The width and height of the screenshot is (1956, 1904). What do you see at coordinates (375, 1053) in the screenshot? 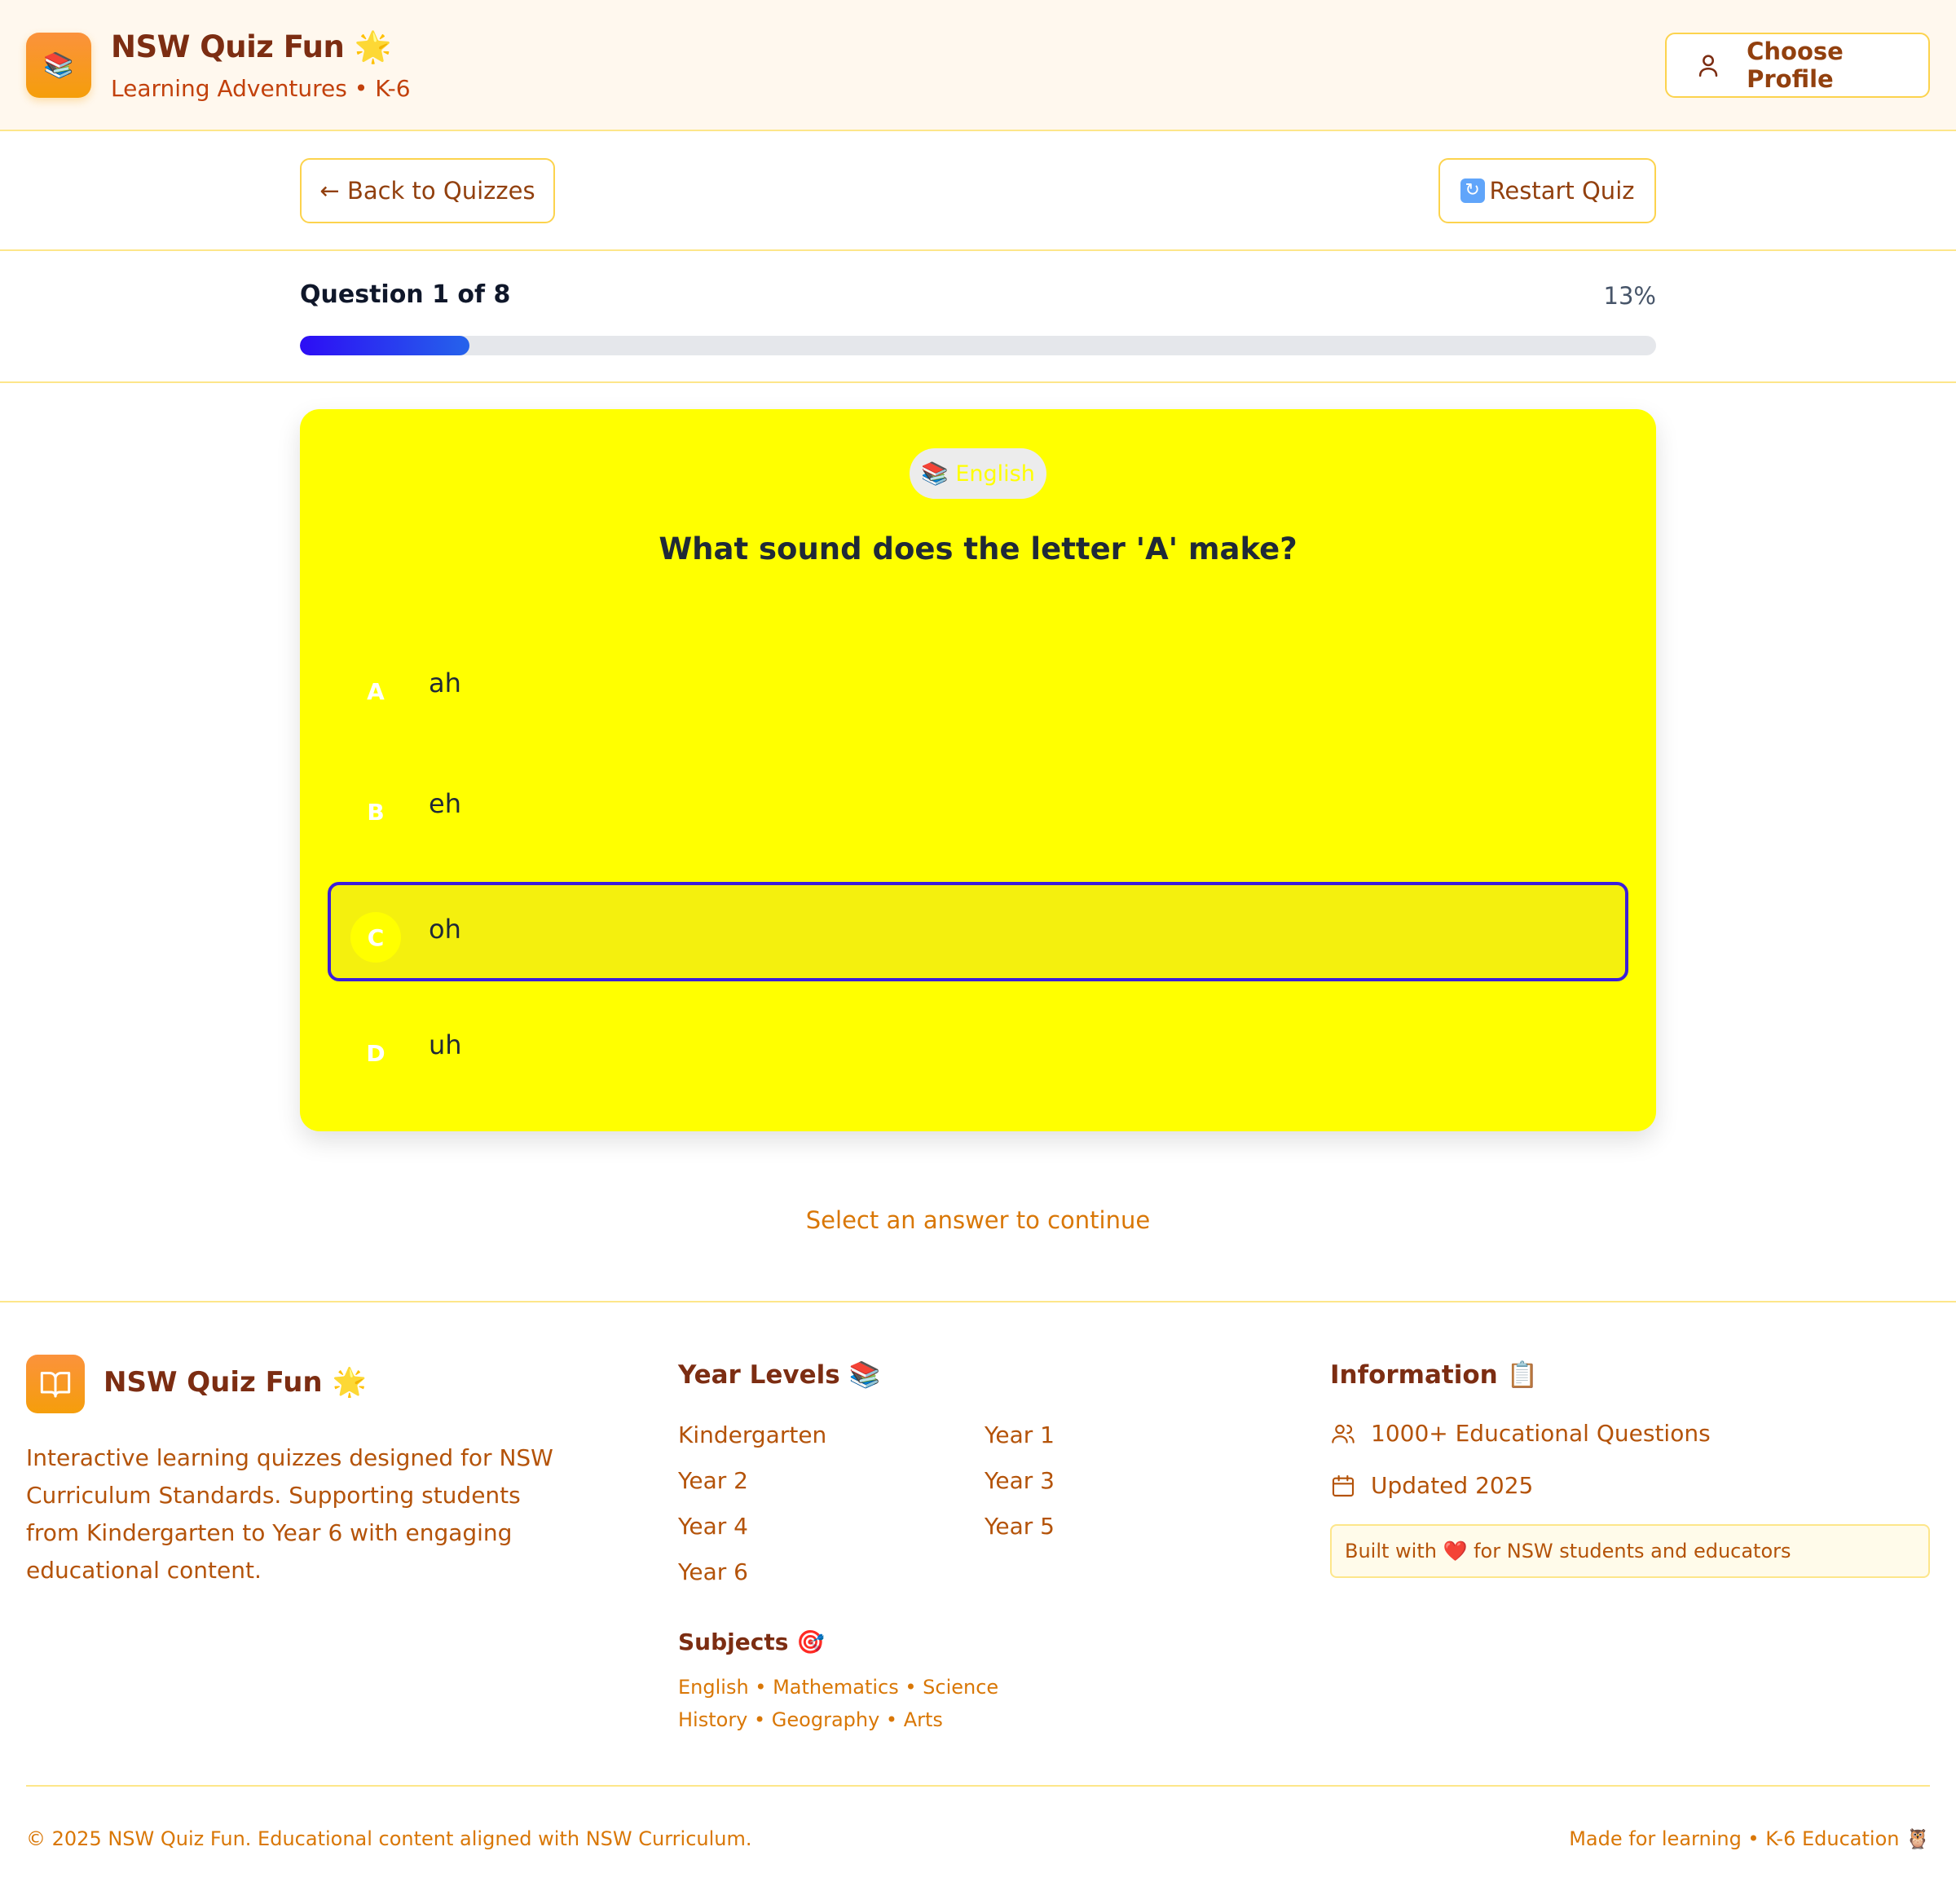
I see `option-letter: D` at bounding box center [375, 1053].